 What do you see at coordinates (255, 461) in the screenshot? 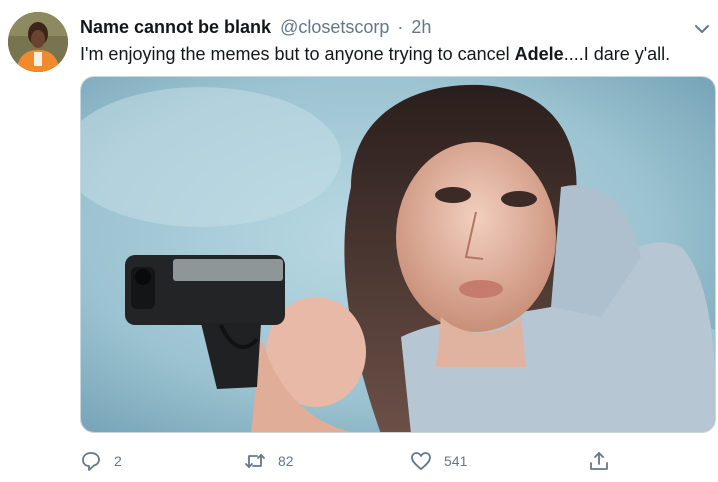
I see `retweet-icon` at bounding box center [255, 461].